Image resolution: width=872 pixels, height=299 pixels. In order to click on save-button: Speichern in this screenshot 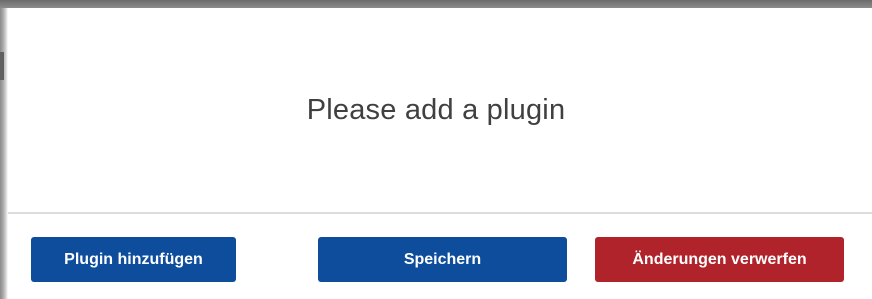, I will do `click(442, 259)`.